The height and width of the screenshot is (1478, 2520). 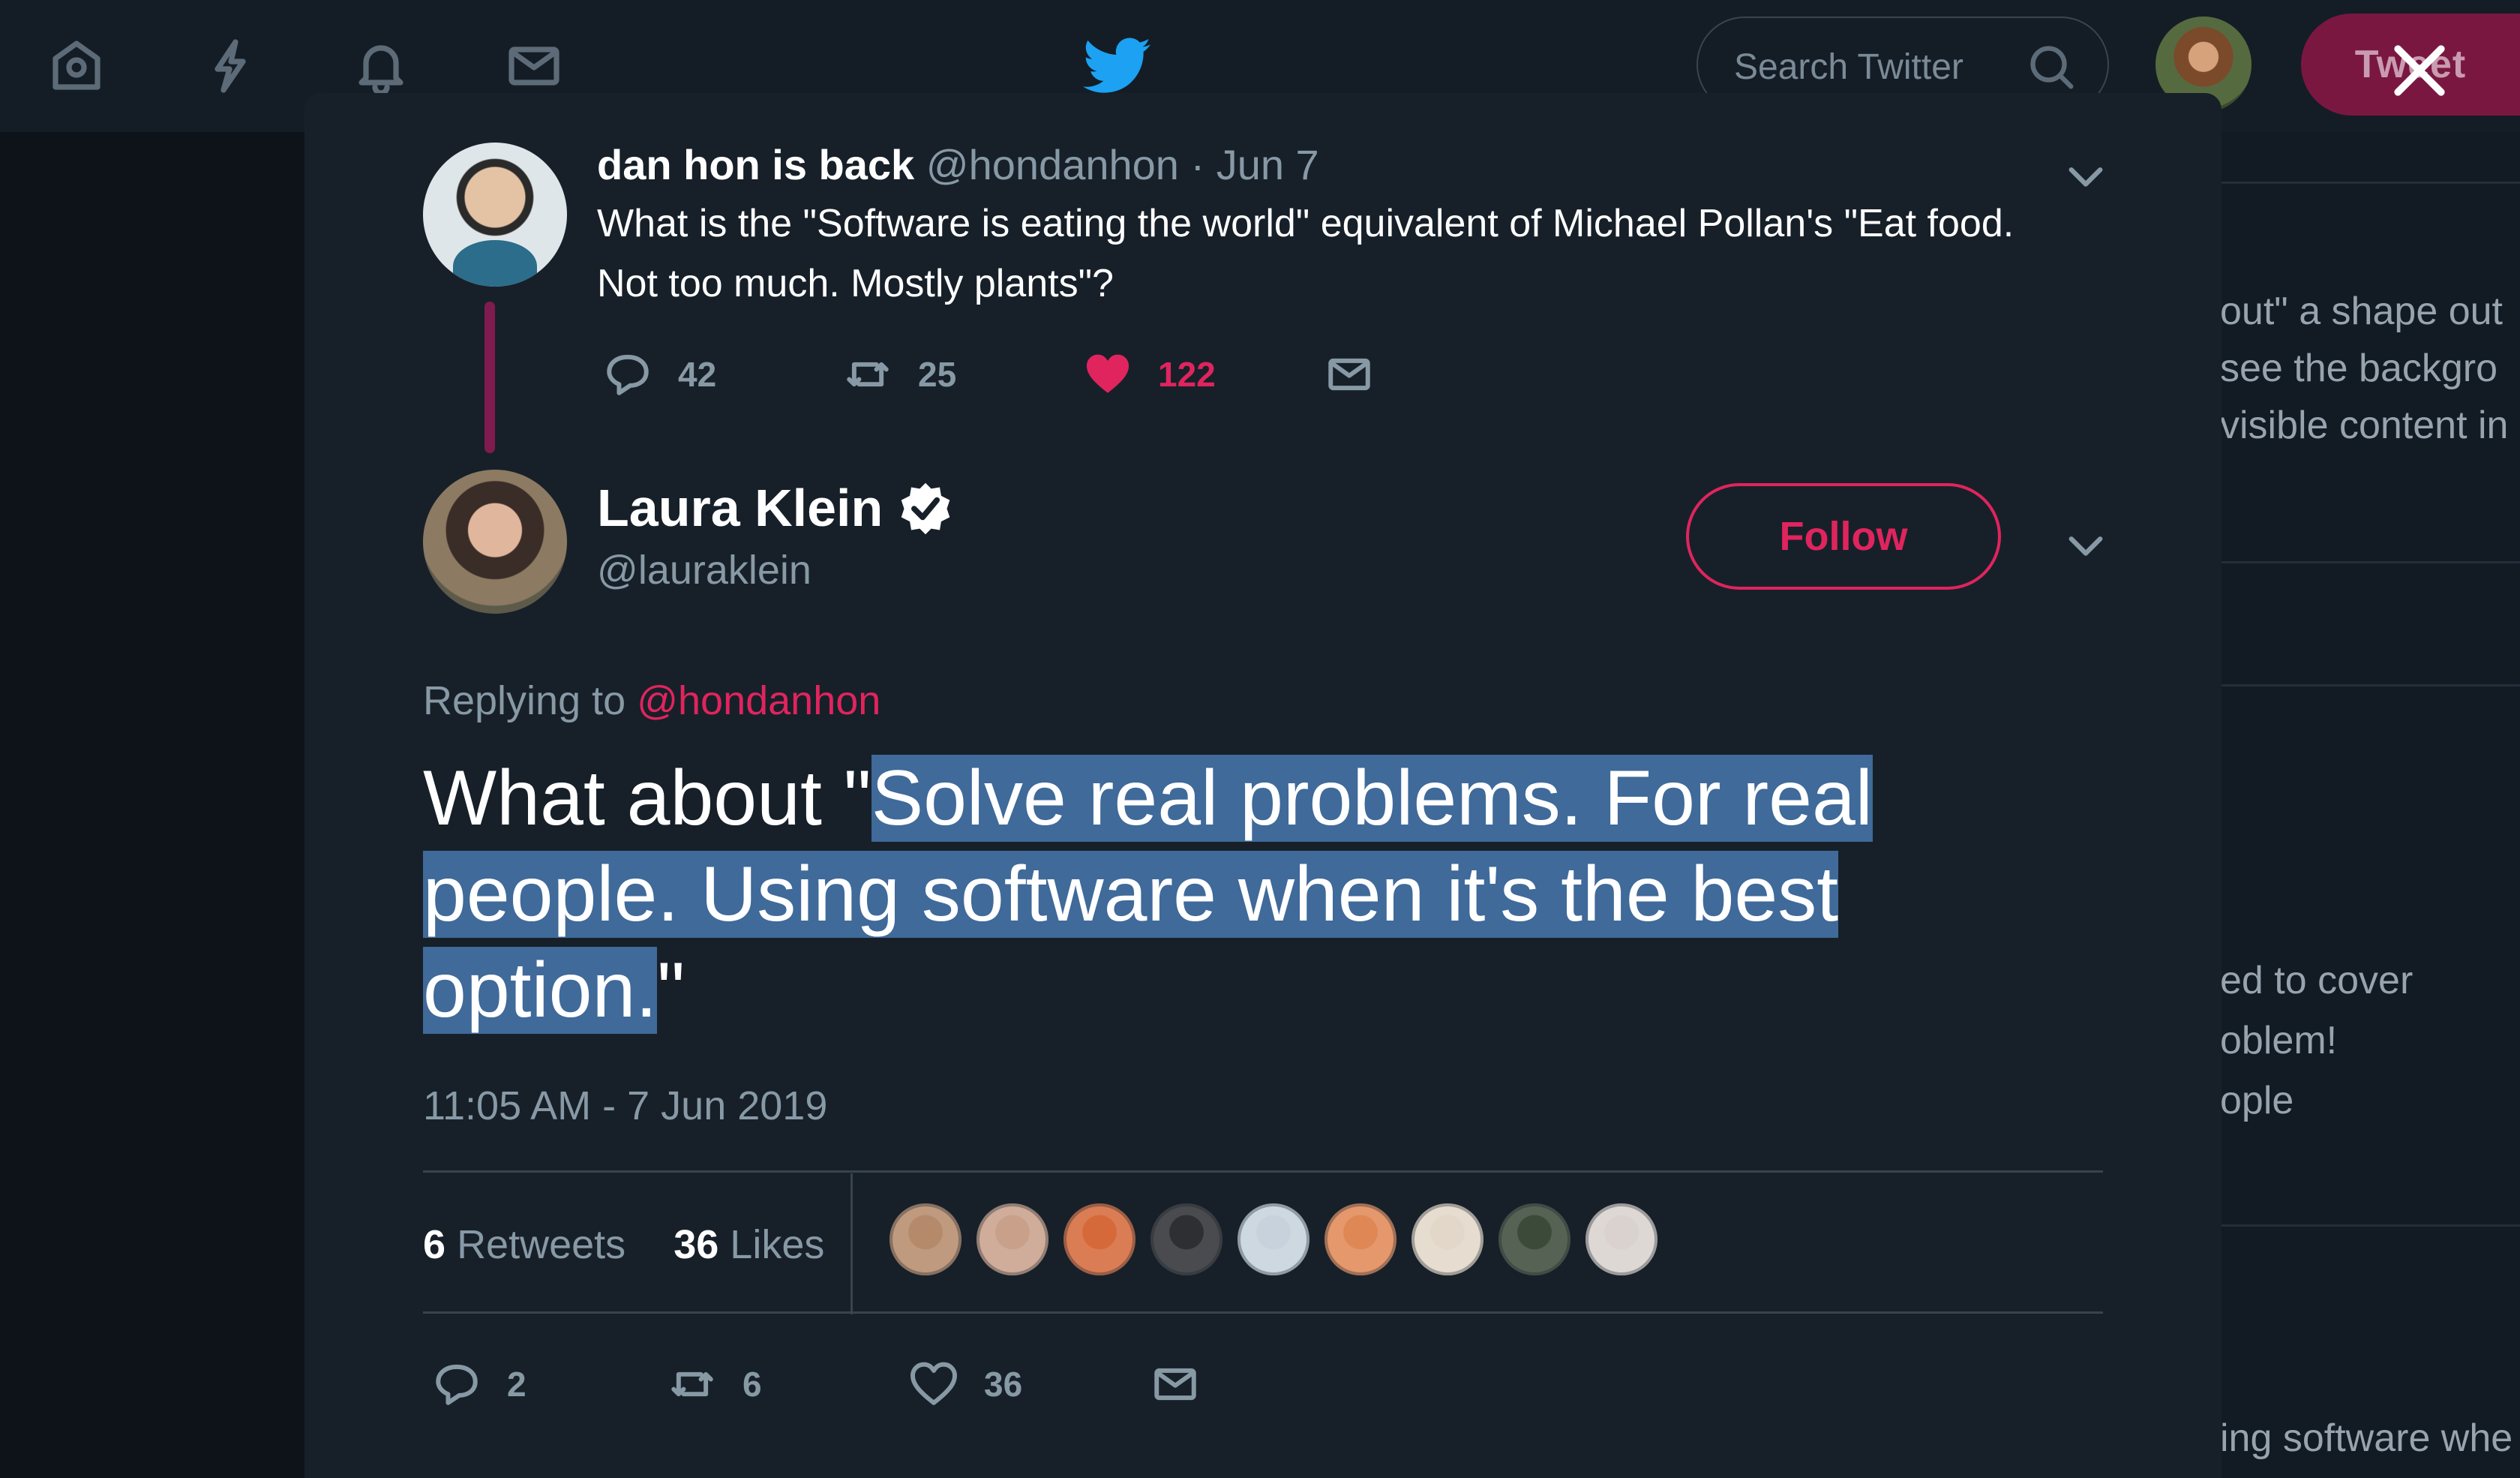 I want to click on handle: @hondanhon, so click(x=1052, y=164).